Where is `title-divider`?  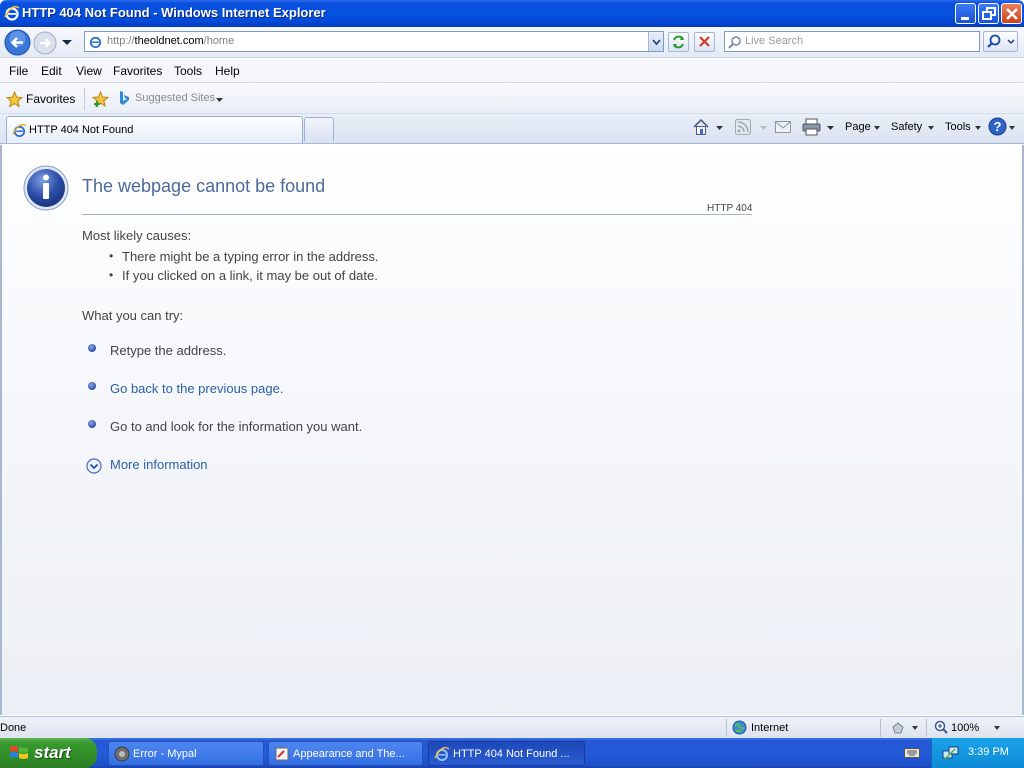 title-divider is located at coordinates (417, 214).